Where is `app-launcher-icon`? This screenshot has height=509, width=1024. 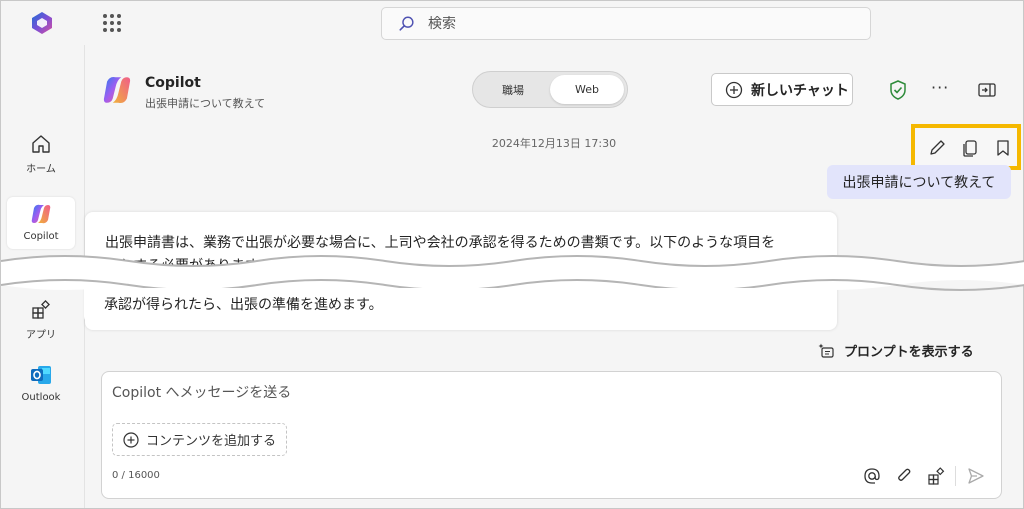
app-launcher-icon is located at coordinates (112, 23).